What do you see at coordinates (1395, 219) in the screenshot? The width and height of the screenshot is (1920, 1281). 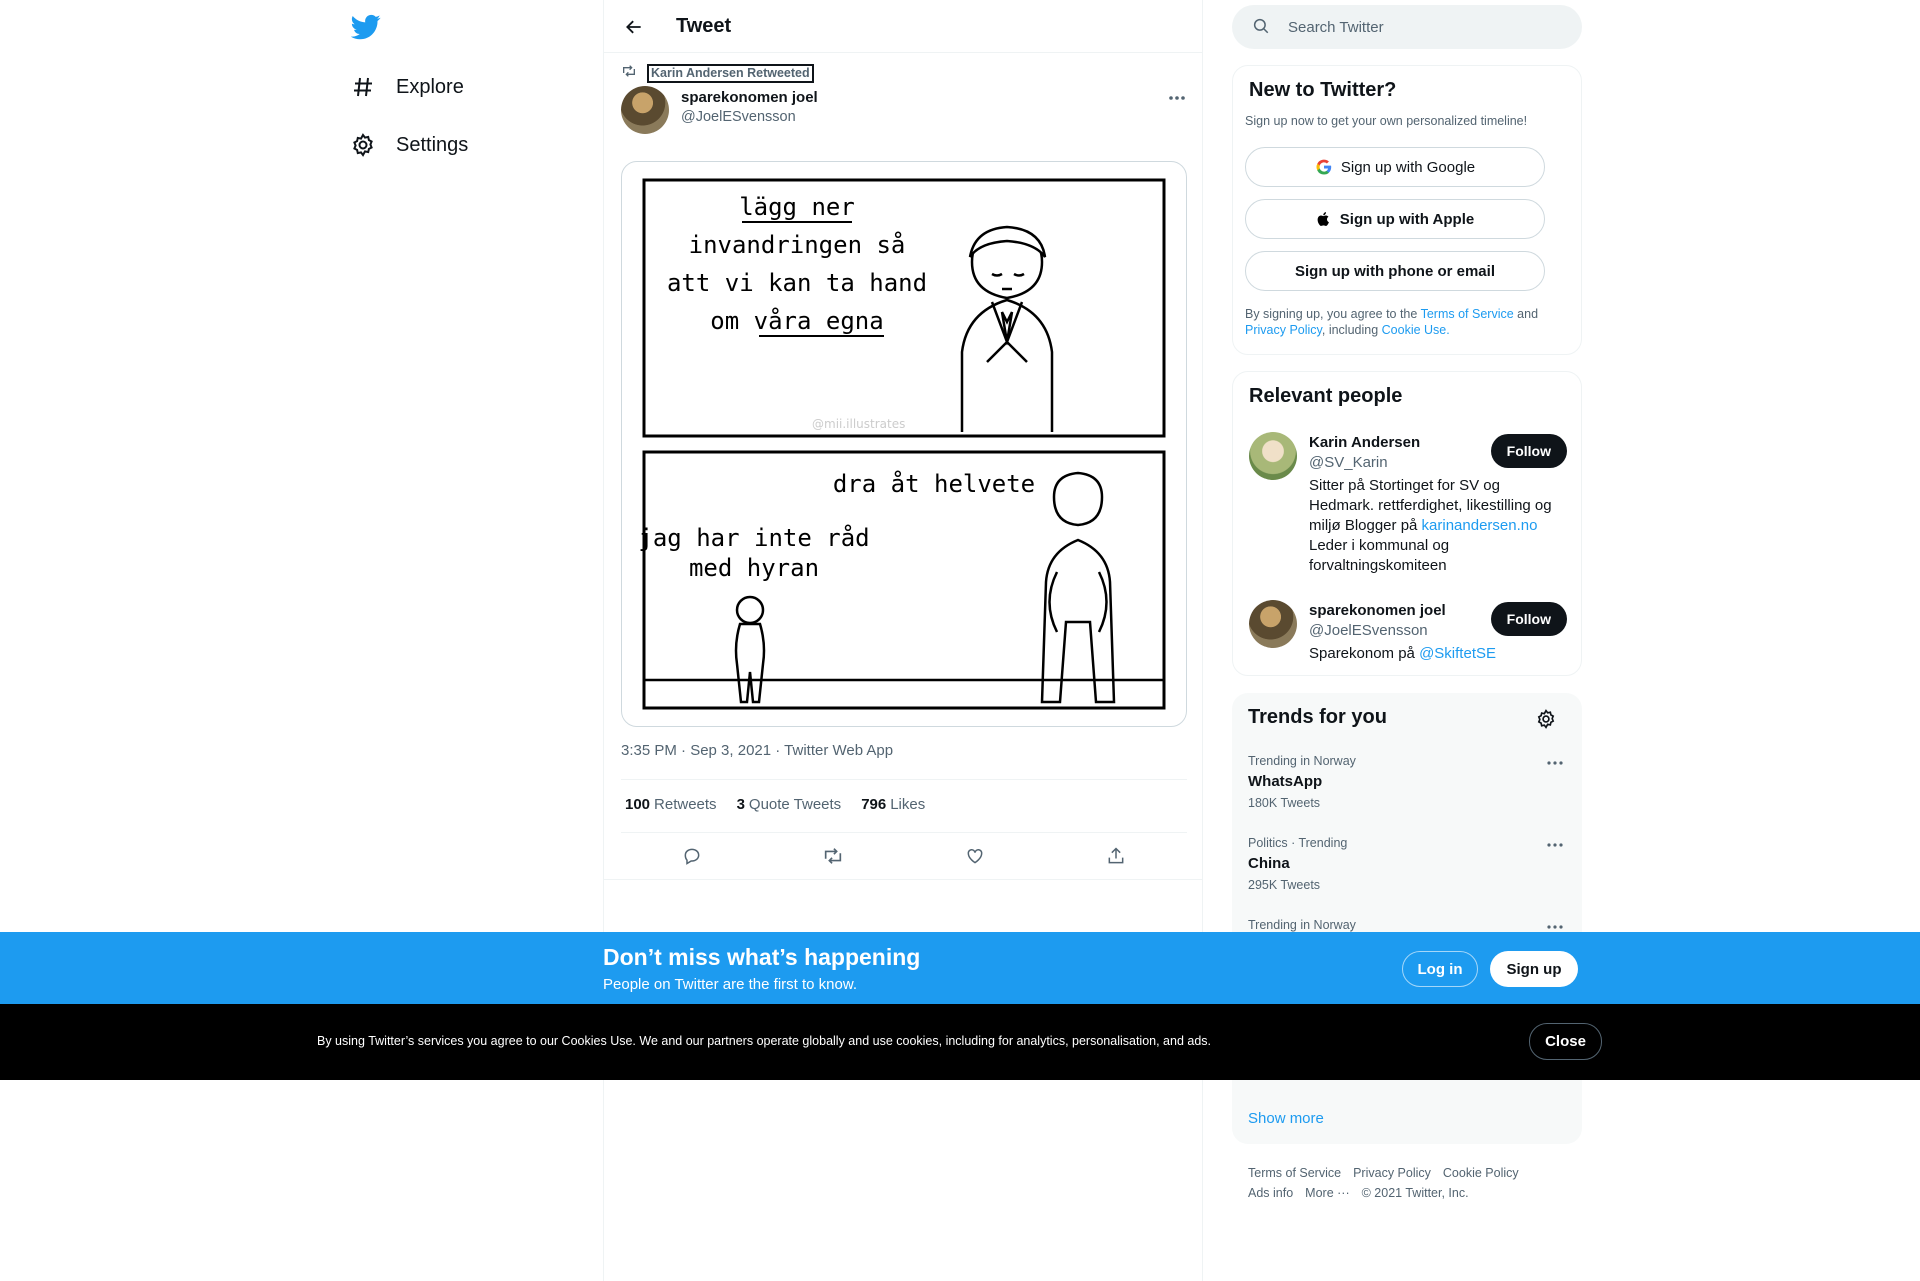 I see `signup-apple-button: Sign up with Apple` at bounding box center [1395, 219].